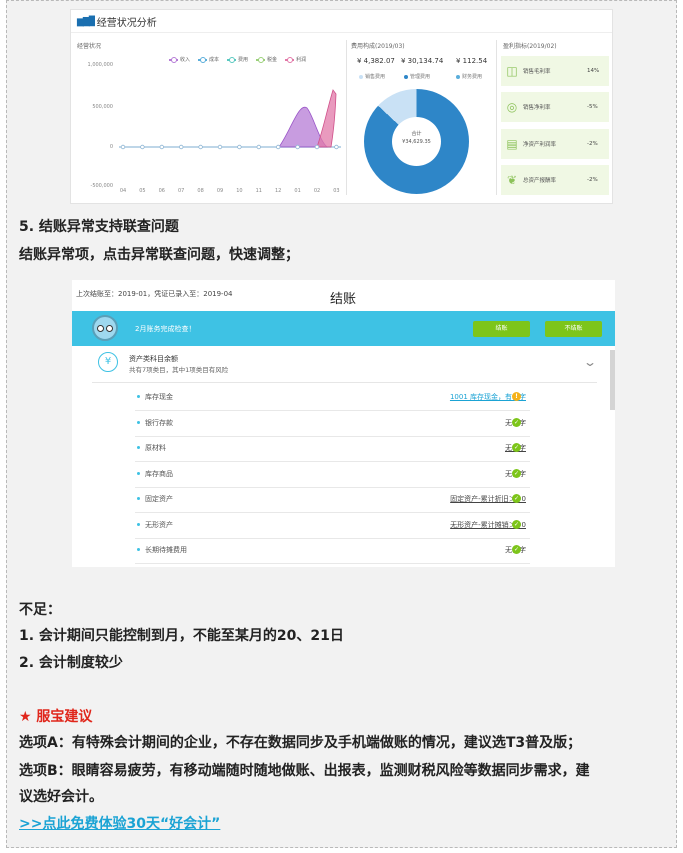 The image size is (683, 853). Describe the element at coordinates (181, 636) in the screenshot. I see `shortcoming-1: 1. 会计期间只能控制到月，不能至某月的20、21日` at that location.